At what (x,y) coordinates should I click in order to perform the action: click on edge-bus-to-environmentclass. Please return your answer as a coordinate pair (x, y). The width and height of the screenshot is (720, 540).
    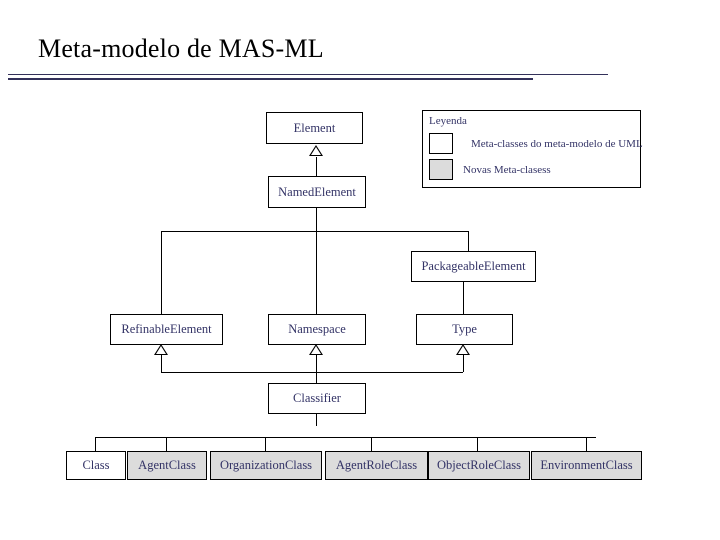
    Looking at the image, I should click on (586, 444).